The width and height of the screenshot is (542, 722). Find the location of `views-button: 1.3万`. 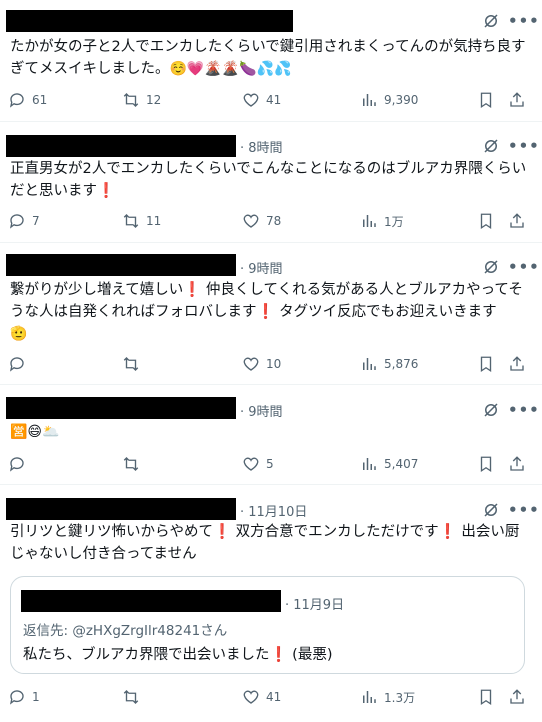

views-button: 1.3万 is located at coordinates (387, 697).